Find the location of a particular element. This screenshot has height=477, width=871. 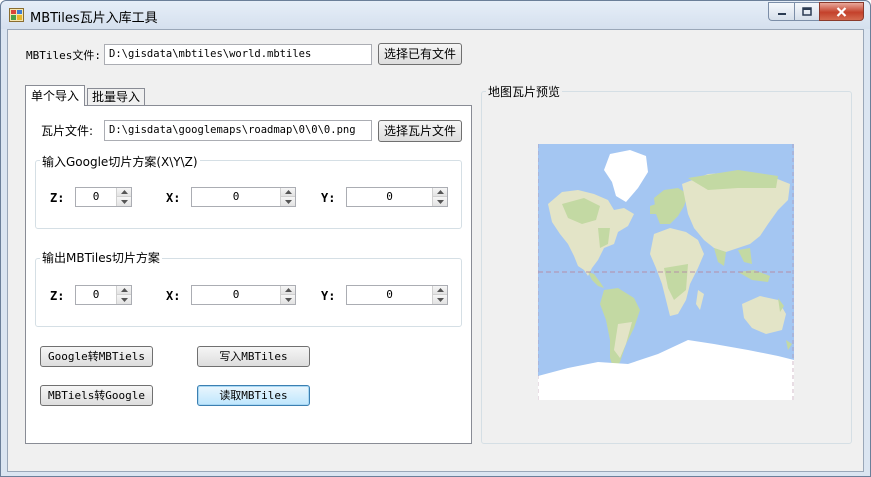

mbtiles-z-label: Z: is located at coordinates (57, 296).